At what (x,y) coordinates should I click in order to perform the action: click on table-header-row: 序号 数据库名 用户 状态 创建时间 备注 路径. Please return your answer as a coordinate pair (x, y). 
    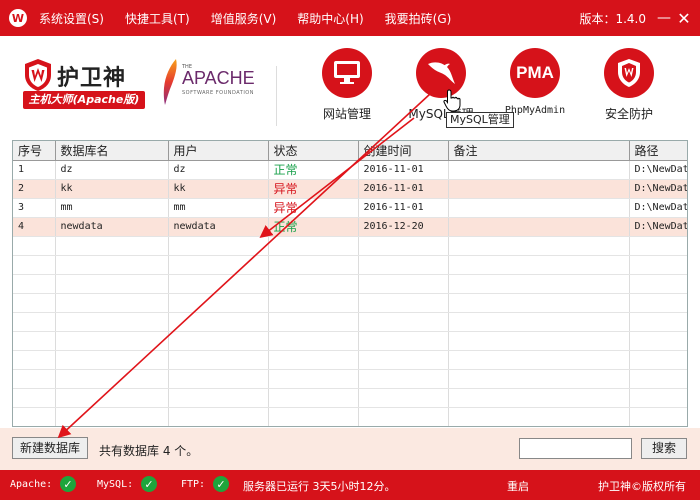
    Looking at the image, I should click on (350, 151).